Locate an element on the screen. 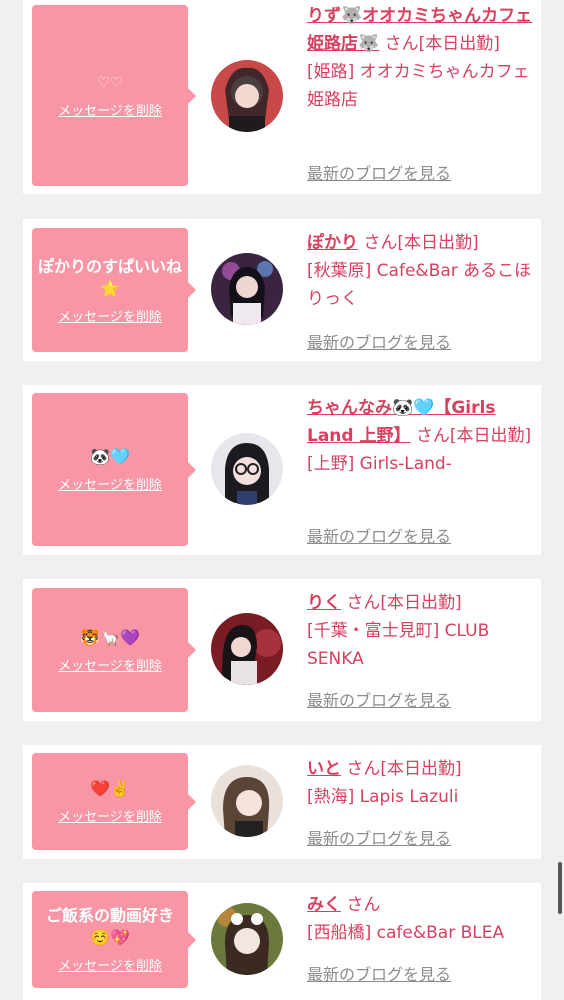  user-info: ぽかり さん[本日出勤] [秋葉原] Cafe&Bar あるこほりっく is located at coordinates (422, 271).